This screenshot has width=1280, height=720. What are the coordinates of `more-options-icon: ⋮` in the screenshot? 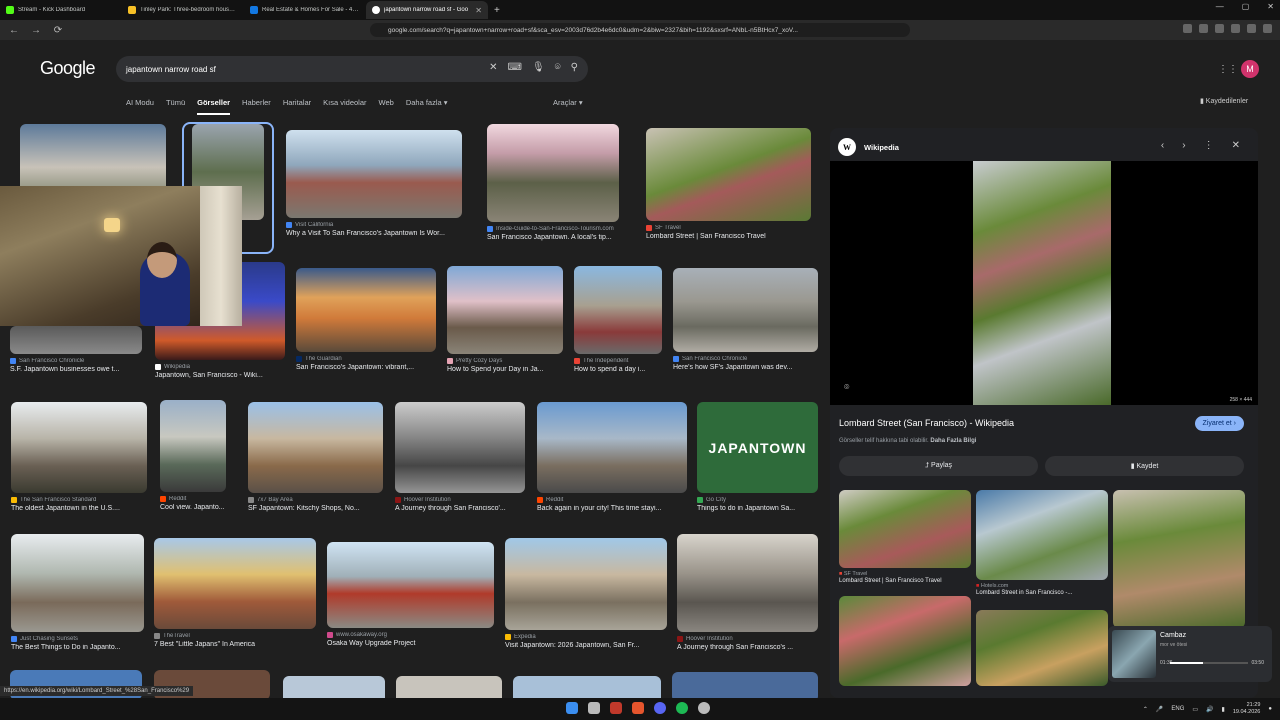 It's located at (1209, 145).